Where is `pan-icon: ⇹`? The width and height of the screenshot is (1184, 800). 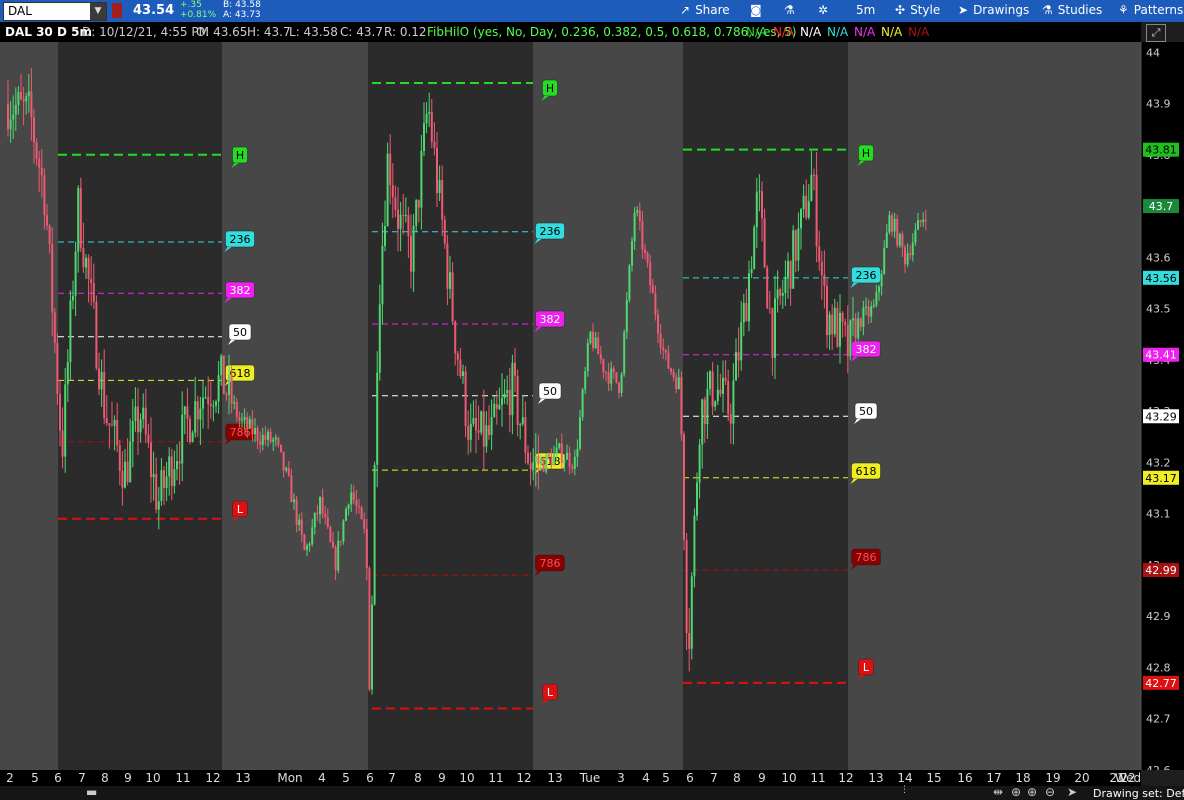 pan-icon: ⇹ is located at coordinates (998, 792).